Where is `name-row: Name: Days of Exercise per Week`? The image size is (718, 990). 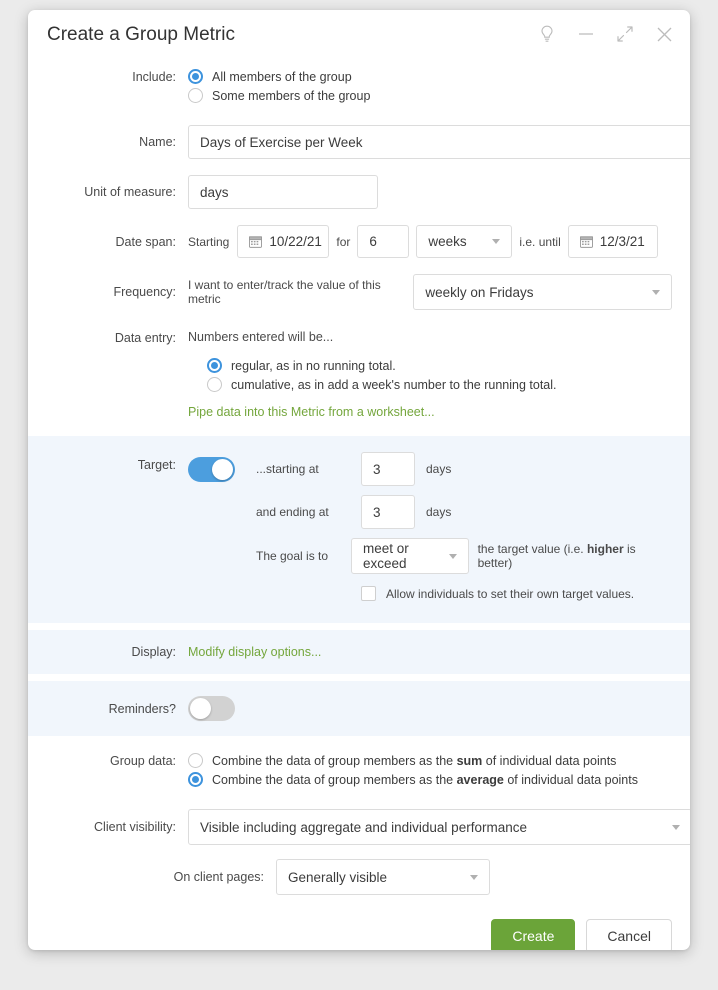 name-row: Name: Days of Exercise per Week is located at coordinates (359, 142).